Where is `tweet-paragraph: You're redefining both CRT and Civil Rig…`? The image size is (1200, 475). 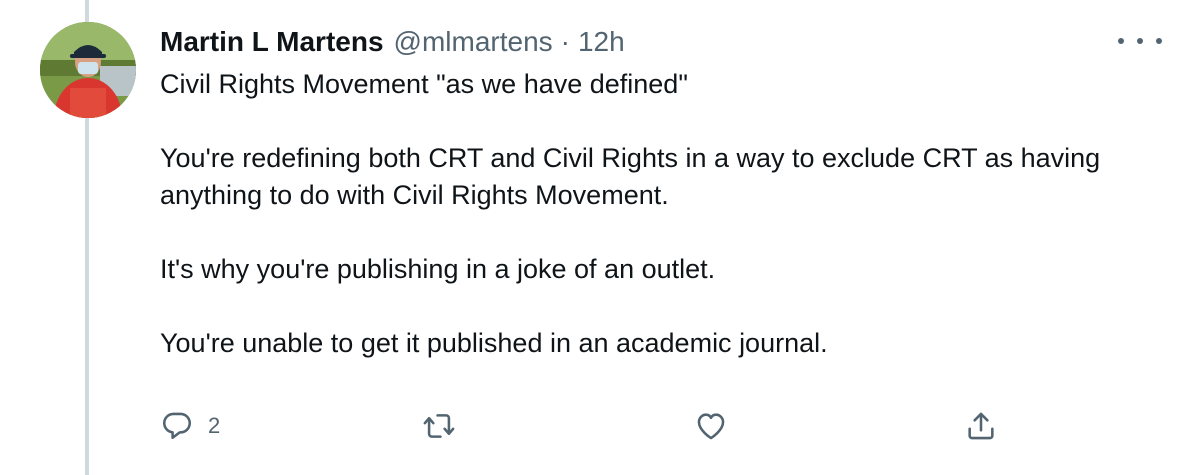 tweet-paragraph: You're redefining both CRT and Civil Rig… is located at coordinates (630, 176).